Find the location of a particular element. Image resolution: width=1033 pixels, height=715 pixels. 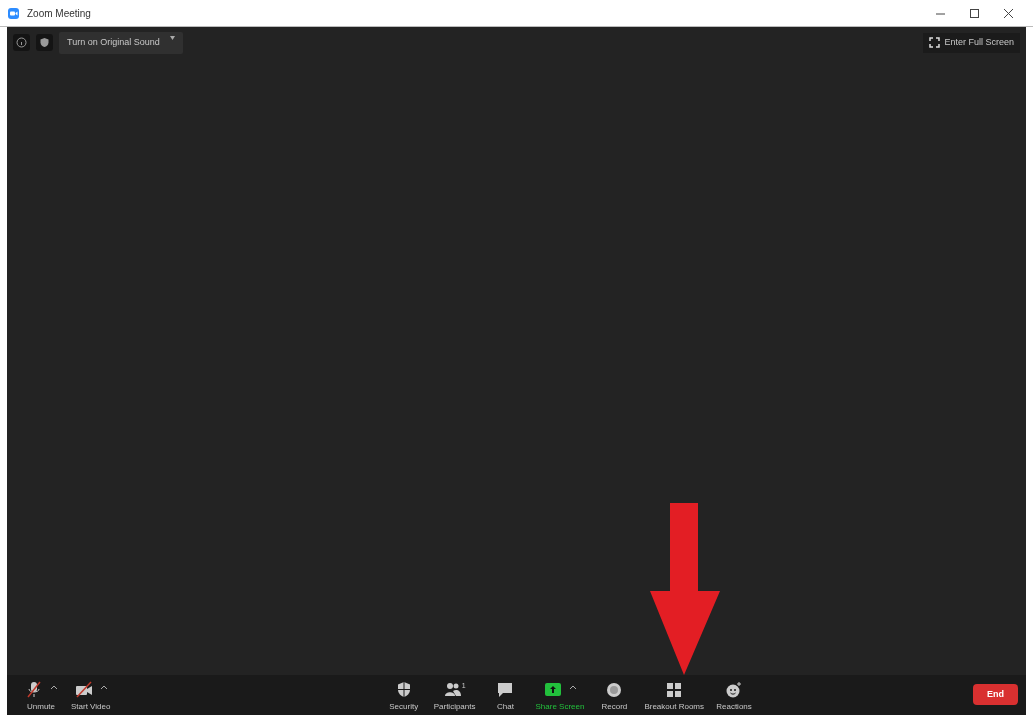

maximize-icon is located at coordinates (974, 14).